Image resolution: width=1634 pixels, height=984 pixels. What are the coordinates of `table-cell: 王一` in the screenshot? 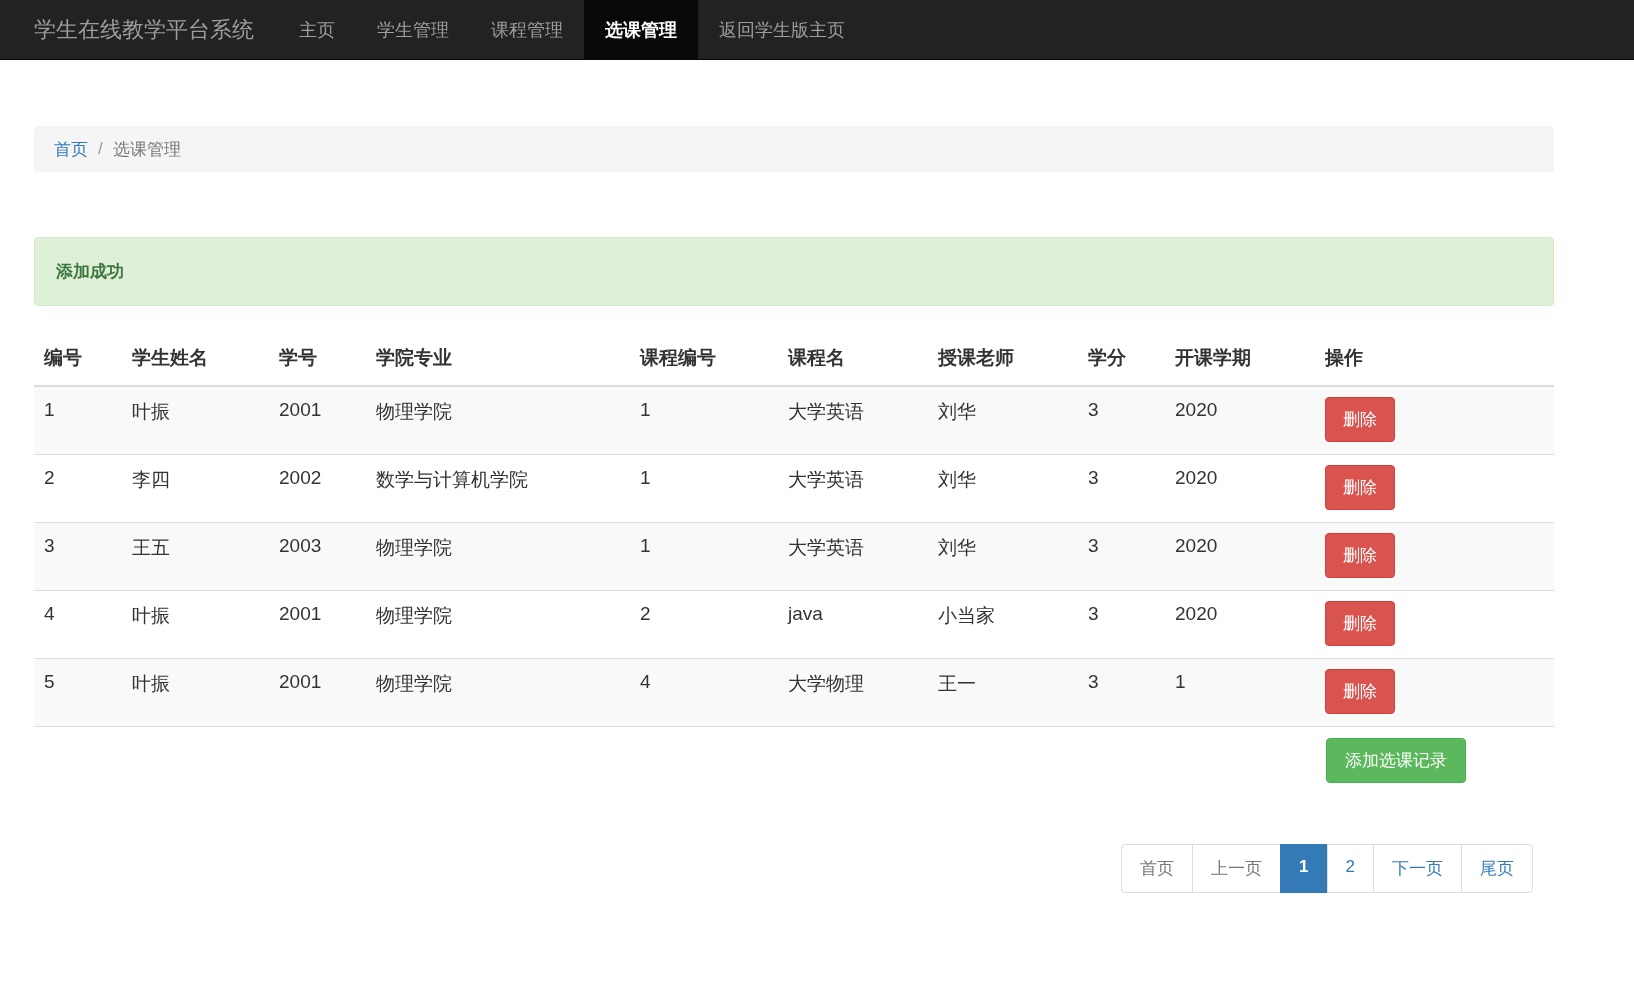 It's located at (1003, 692).